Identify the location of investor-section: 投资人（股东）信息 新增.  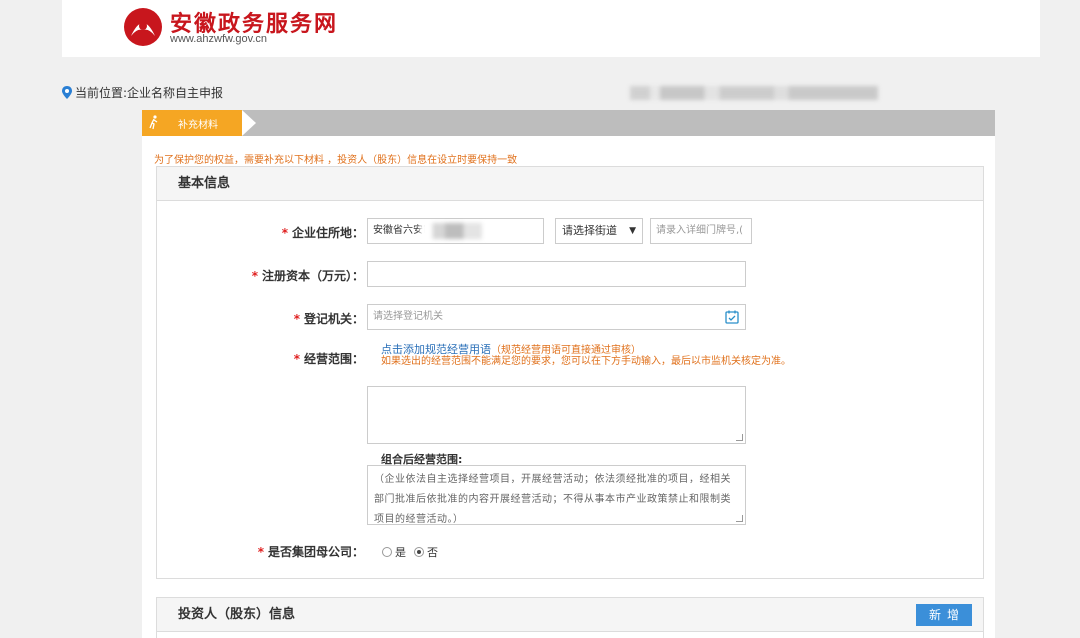
(570, 617).